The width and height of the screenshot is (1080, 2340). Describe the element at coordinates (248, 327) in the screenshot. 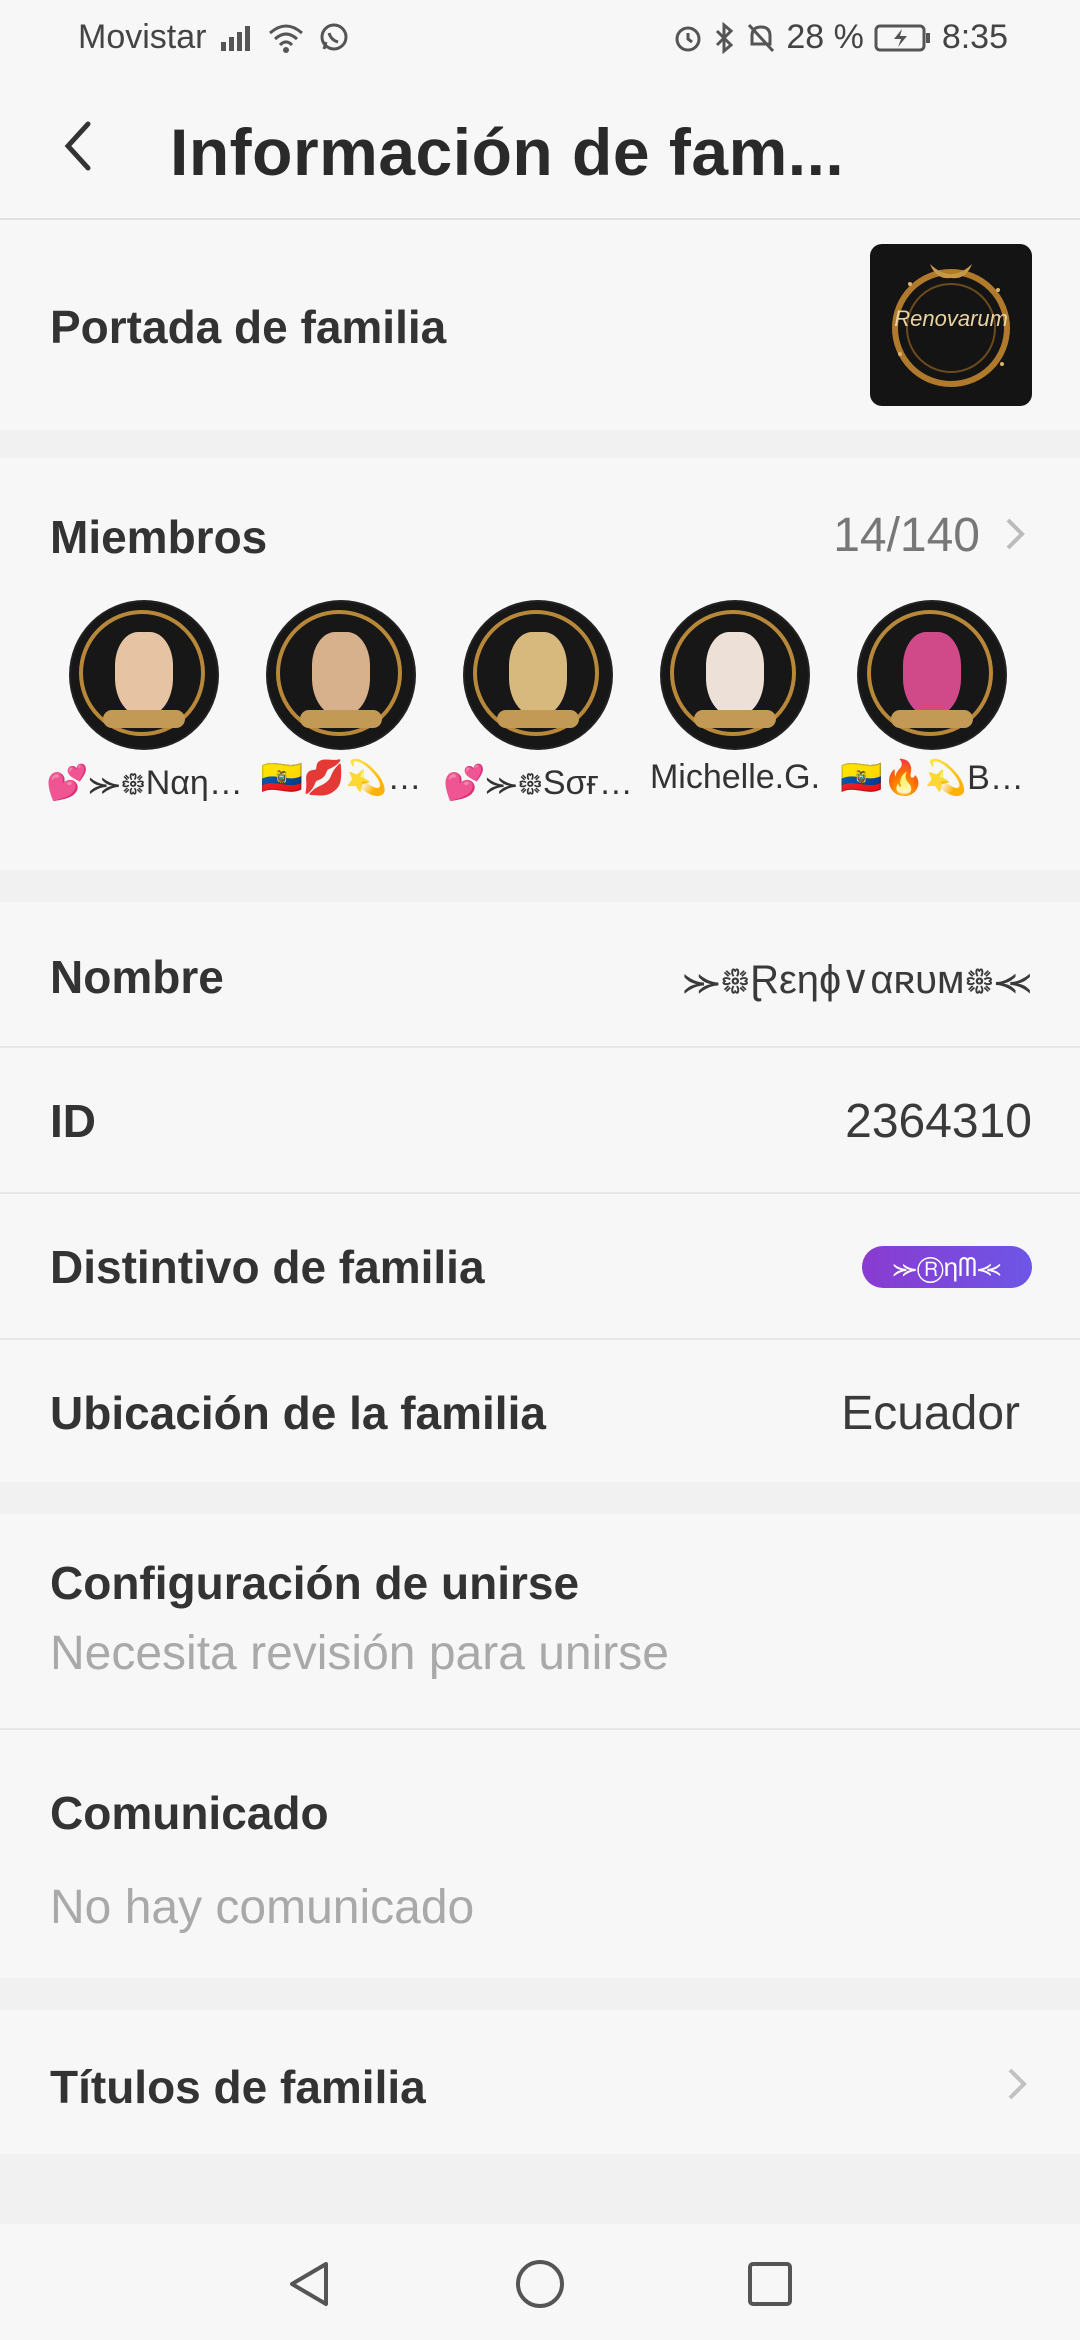

I see `cover-label: Portada de familia` at that location.